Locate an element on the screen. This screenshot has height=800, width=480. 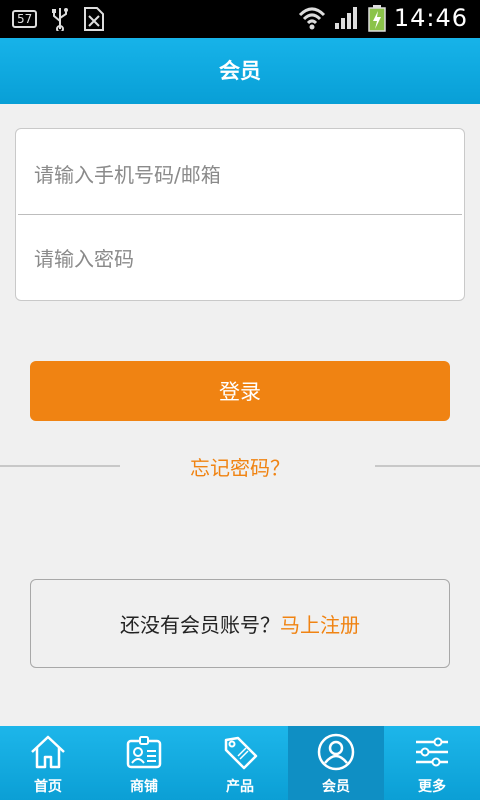
register-link: 马上注册 is located at coordinates (320, 623).